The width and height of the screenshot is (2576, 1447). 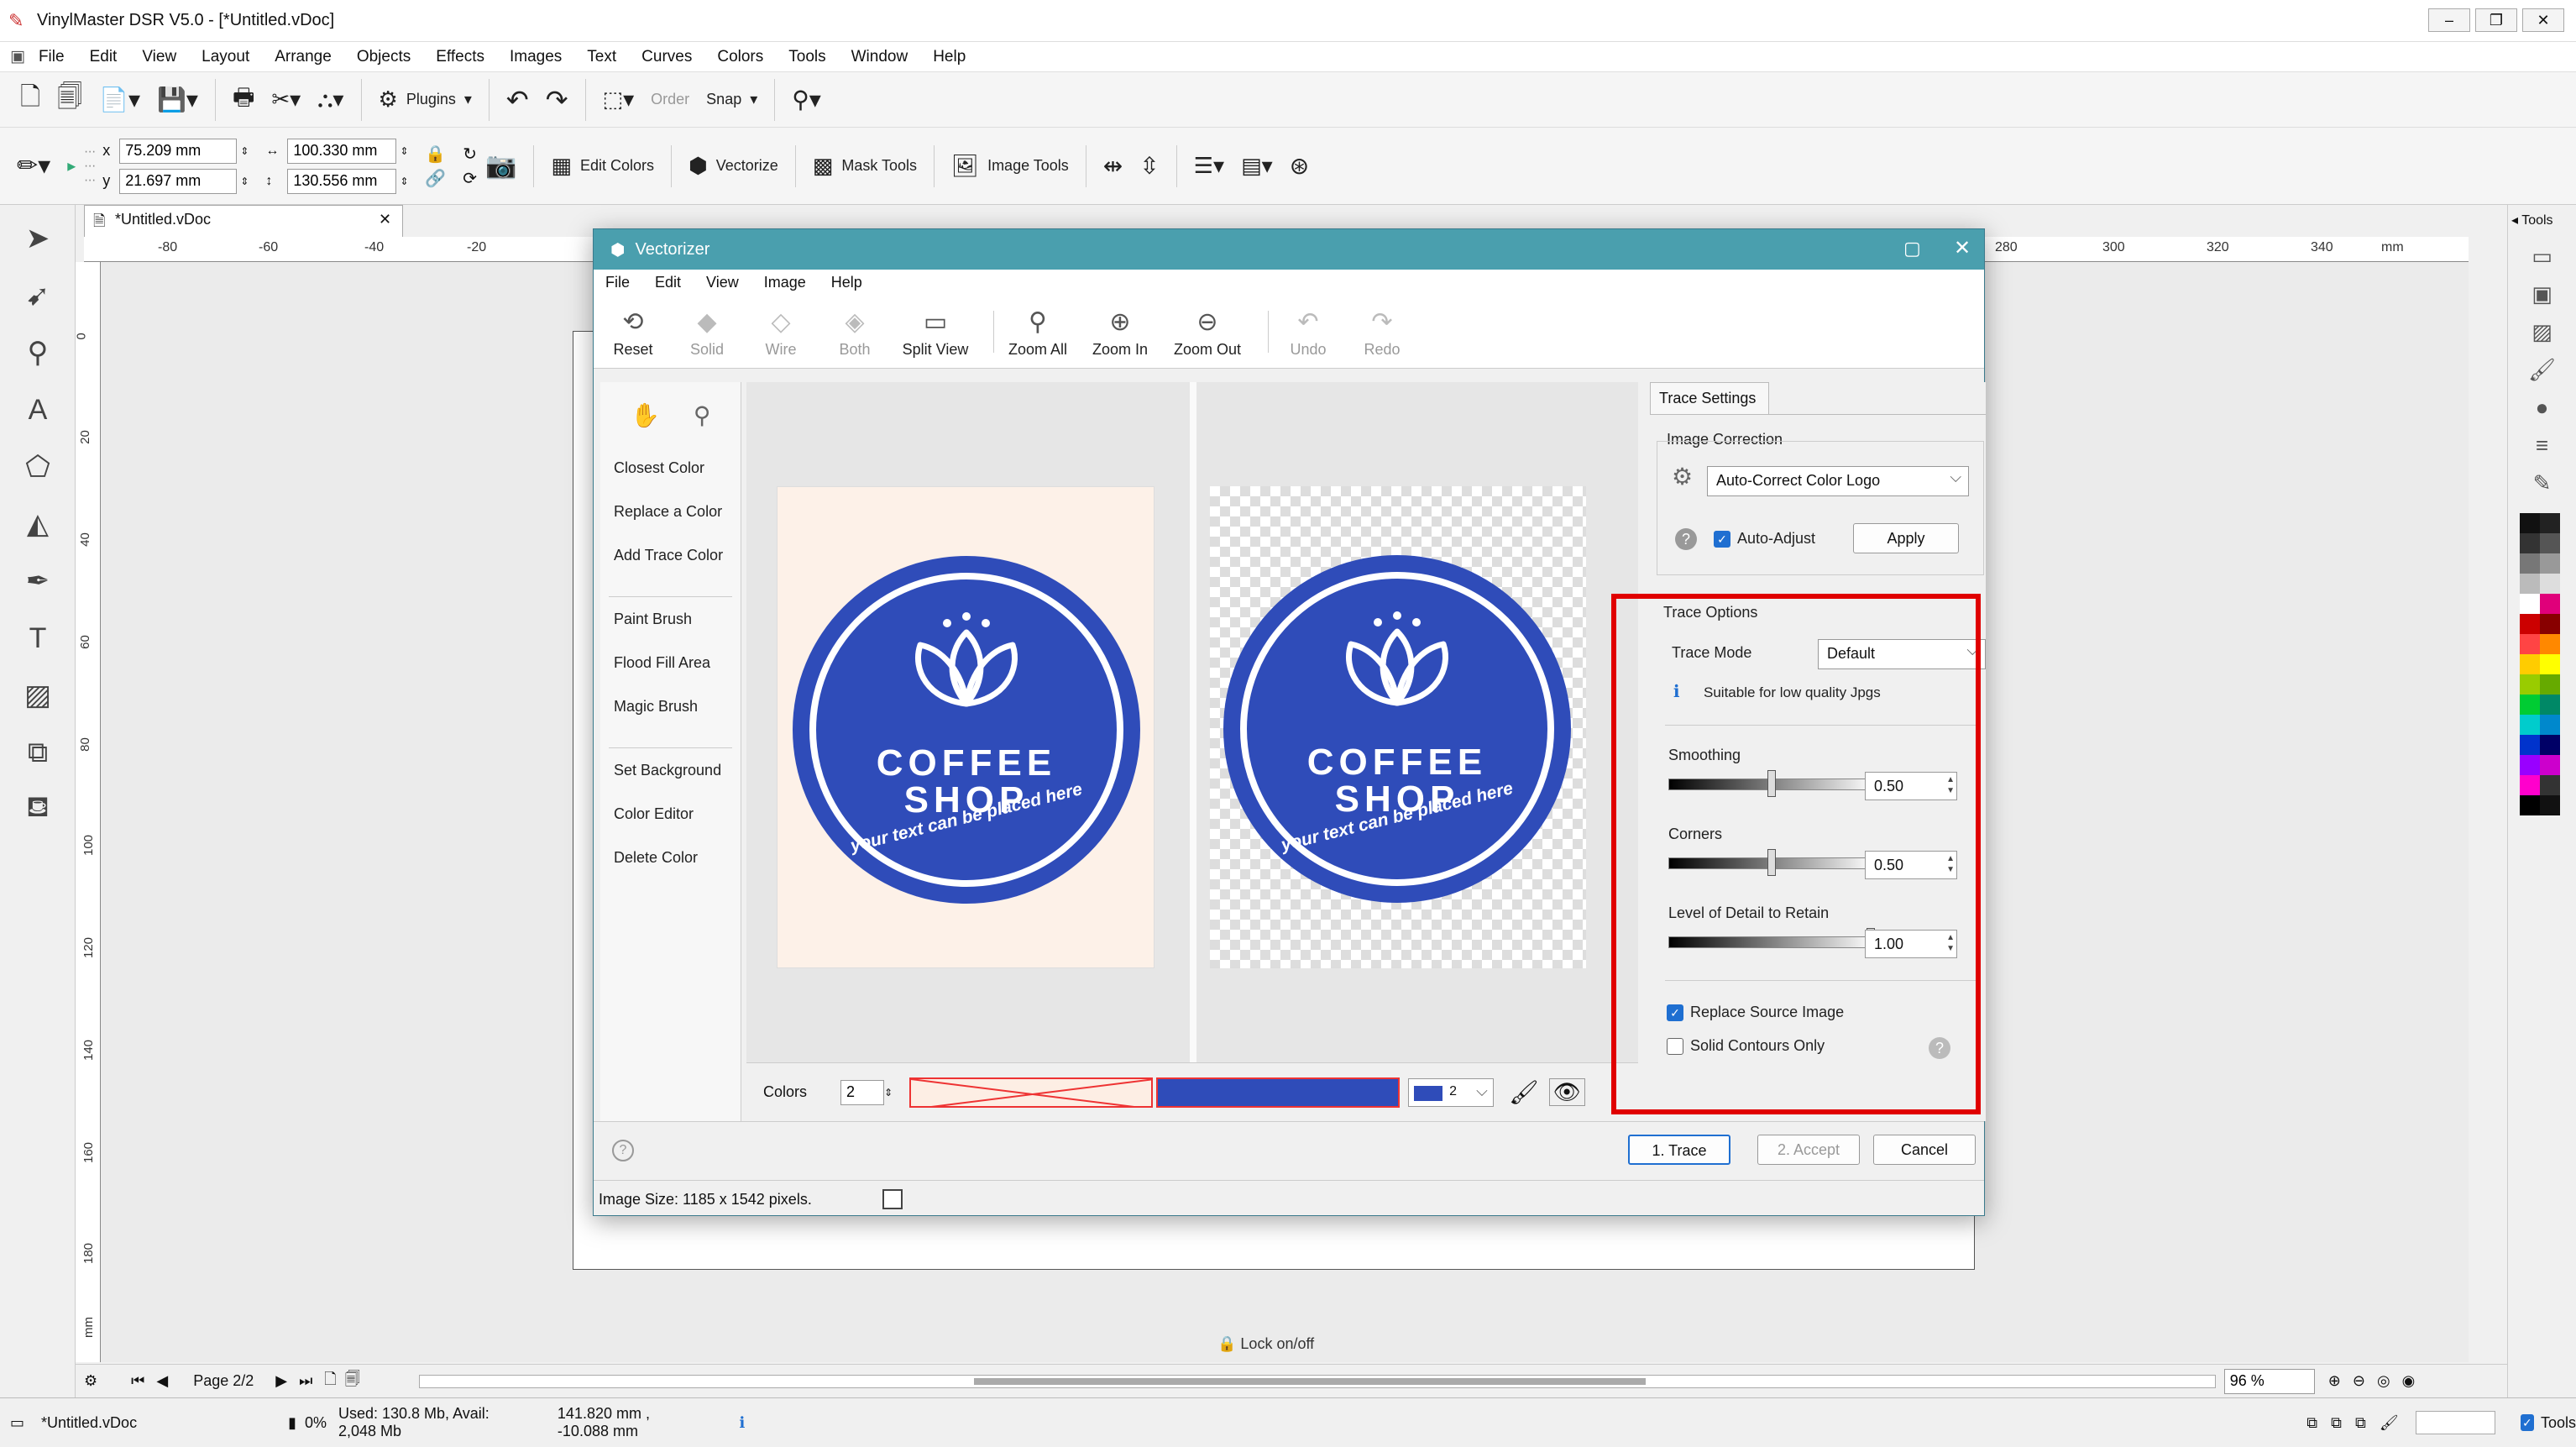 What do you see at coordinates (936, 331) in the screenshot?
I see `split-view-button: ▭ Split View` at bounding box center [936, 331].